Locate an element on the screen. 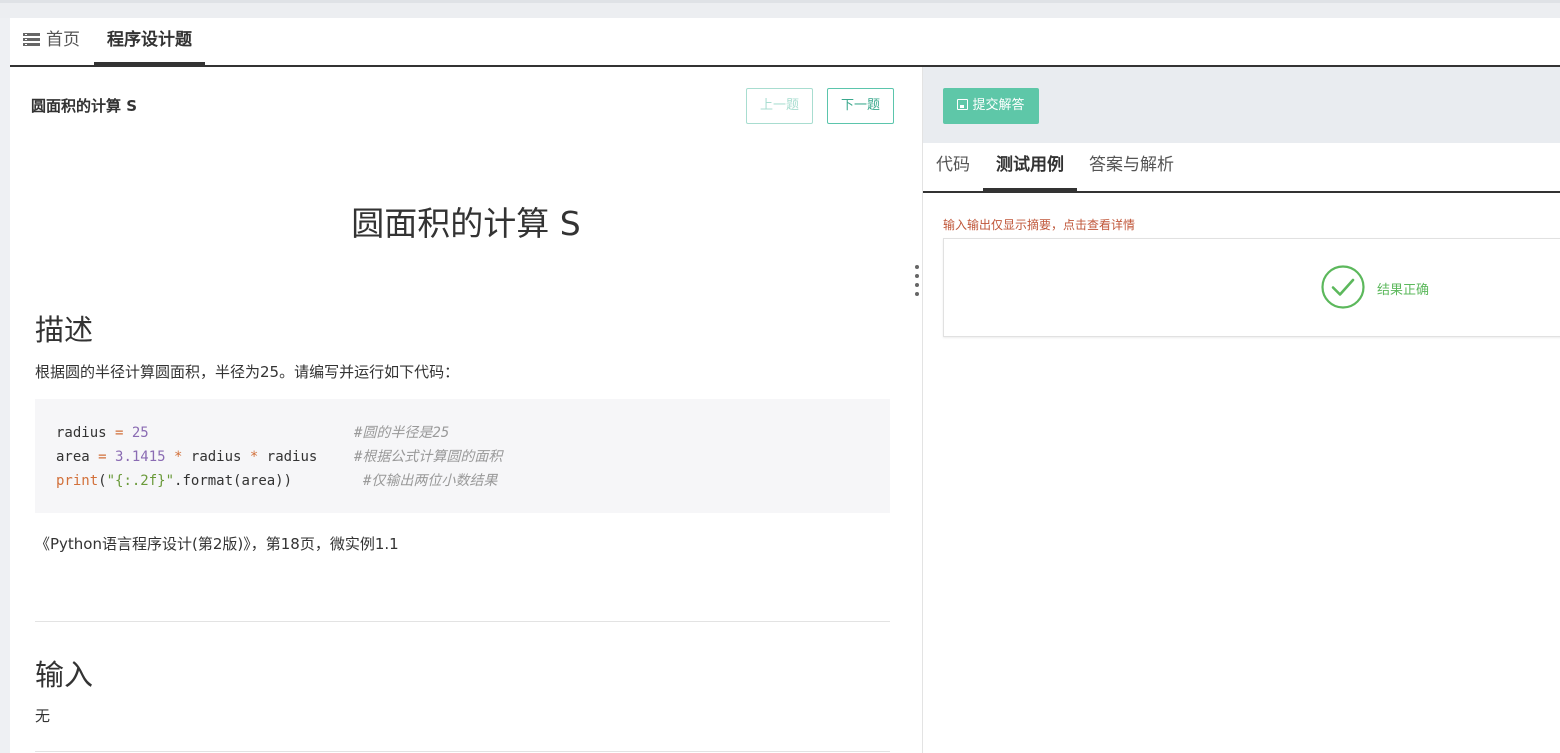  code-comment: #根据公式计算圆的面积 is located at coordinates (428, 457).